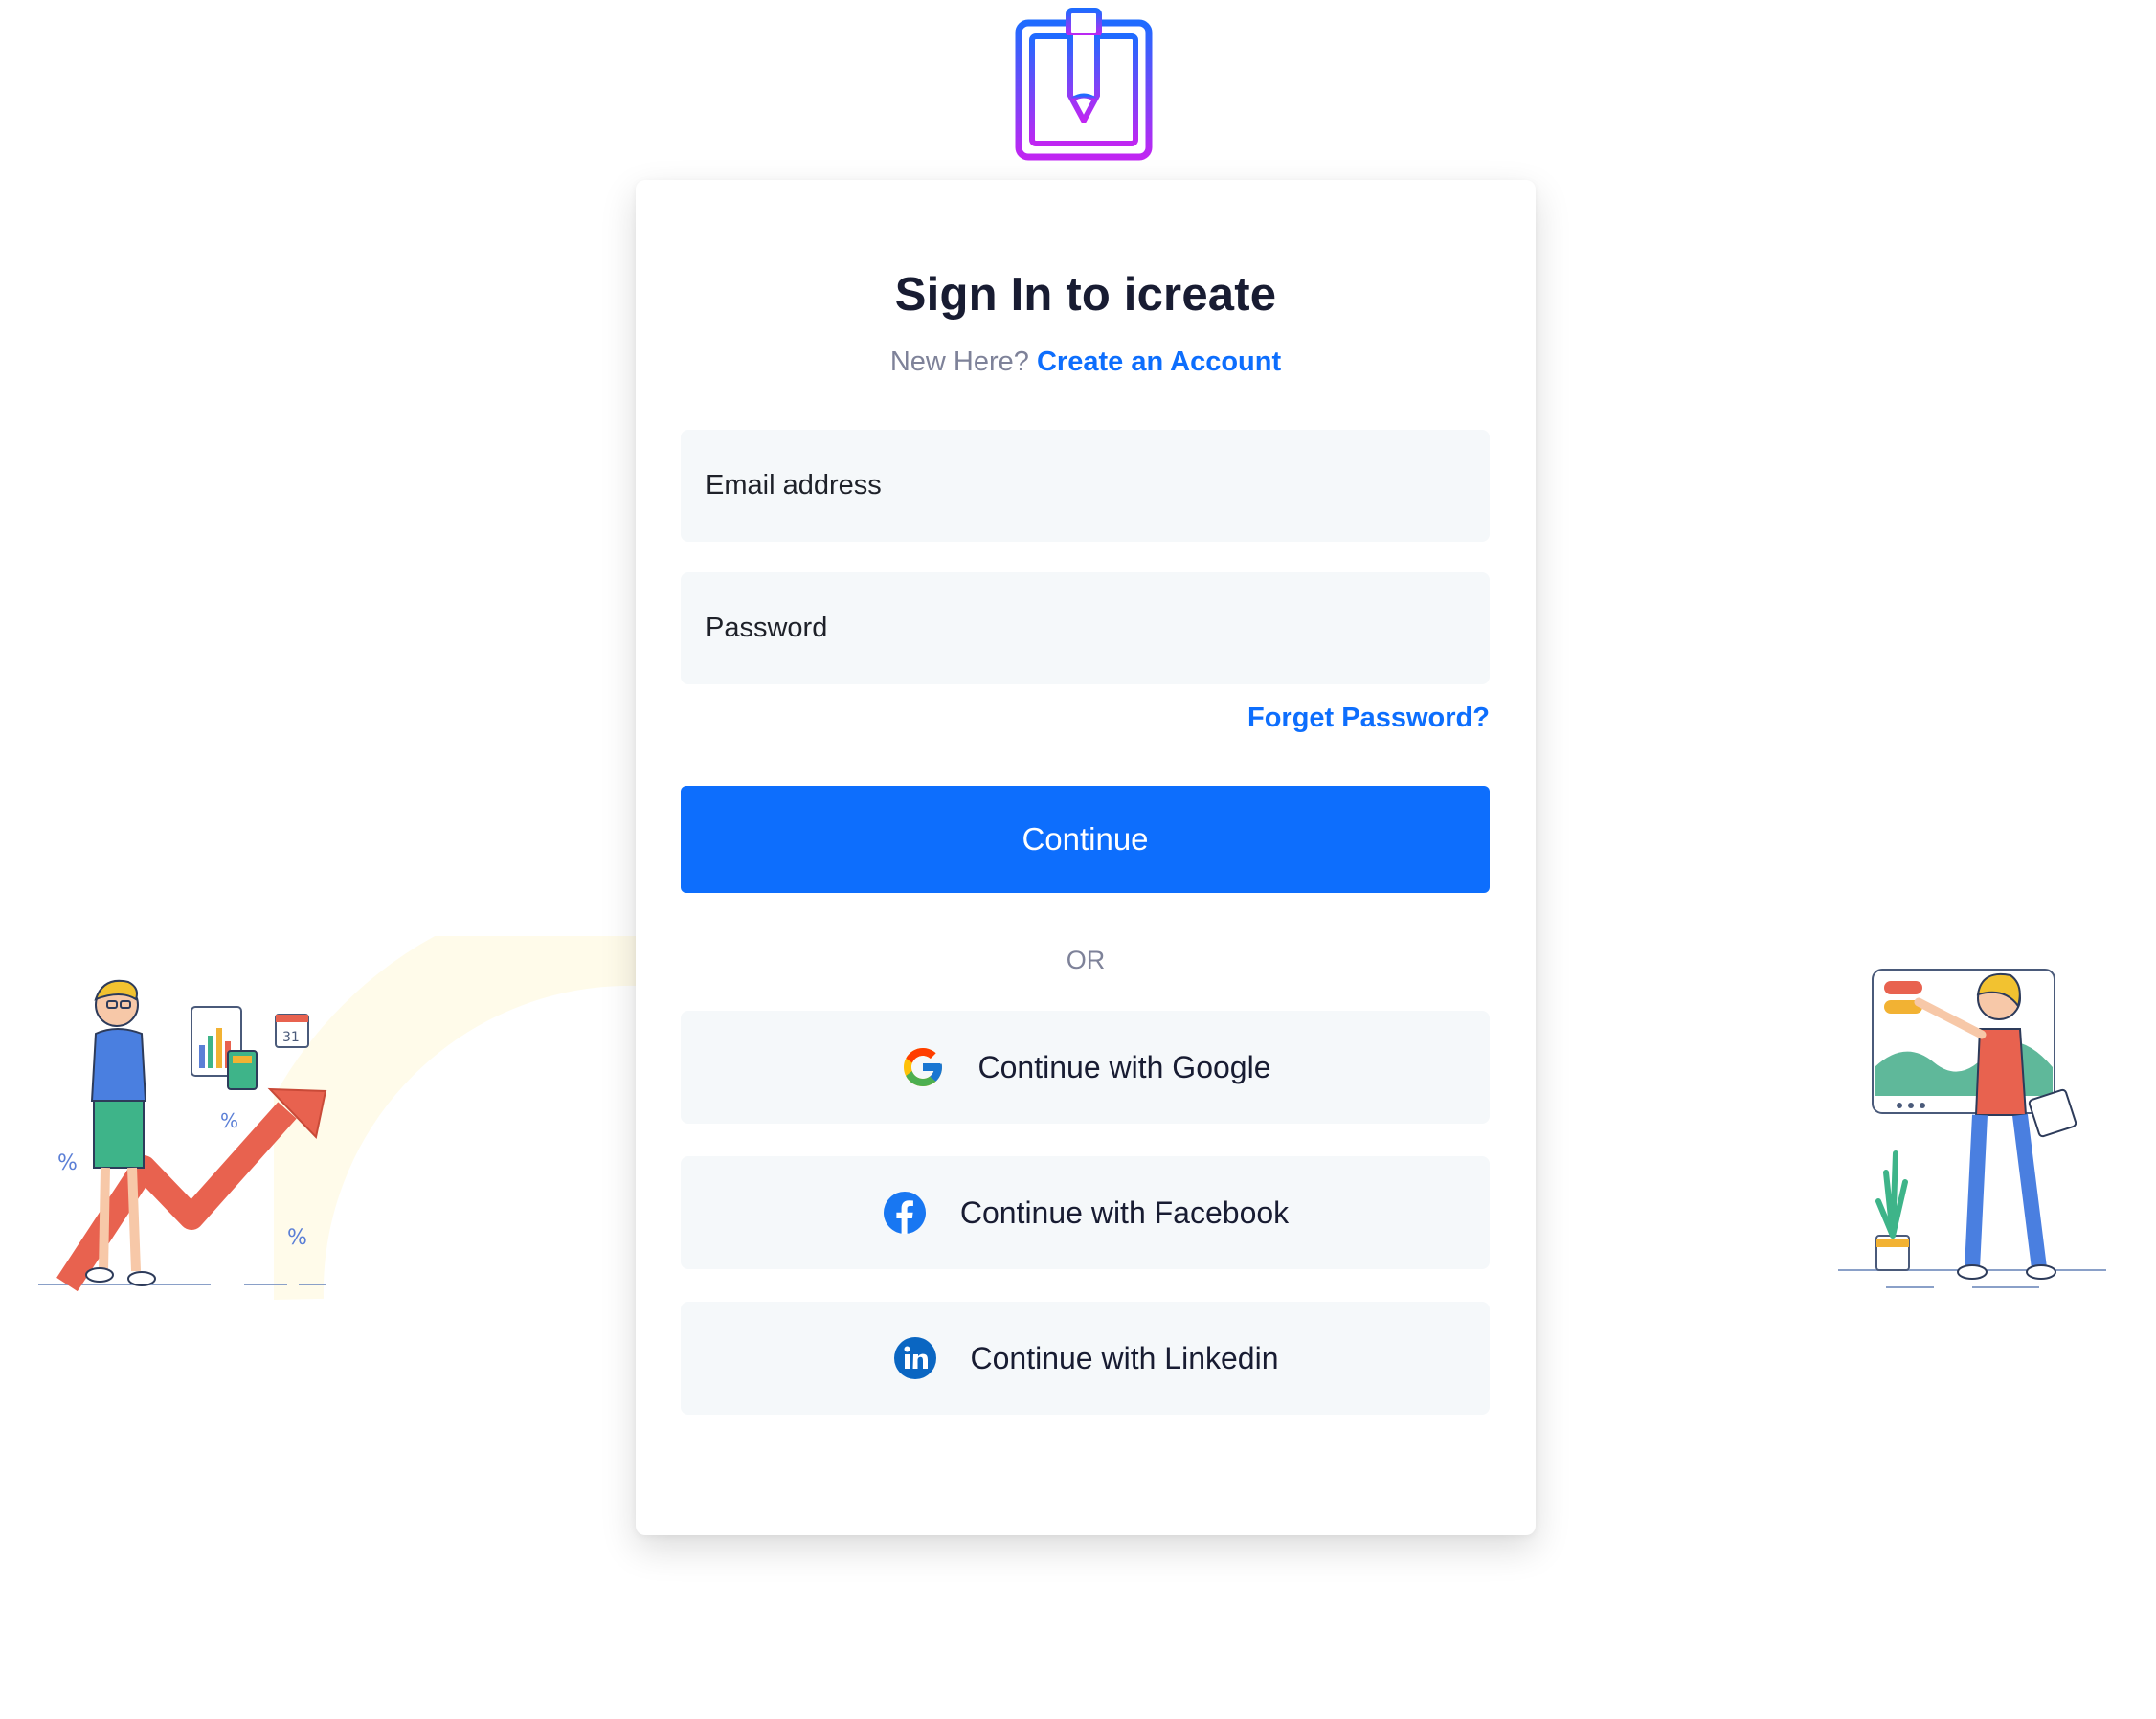 Image resolution: width=2156 pixels, height=1719 pixels. Describe the element at coordinates (1124, 1357) in the screenshot. I see `linkedin-signin-label: Continue with Linkedin` at that location.